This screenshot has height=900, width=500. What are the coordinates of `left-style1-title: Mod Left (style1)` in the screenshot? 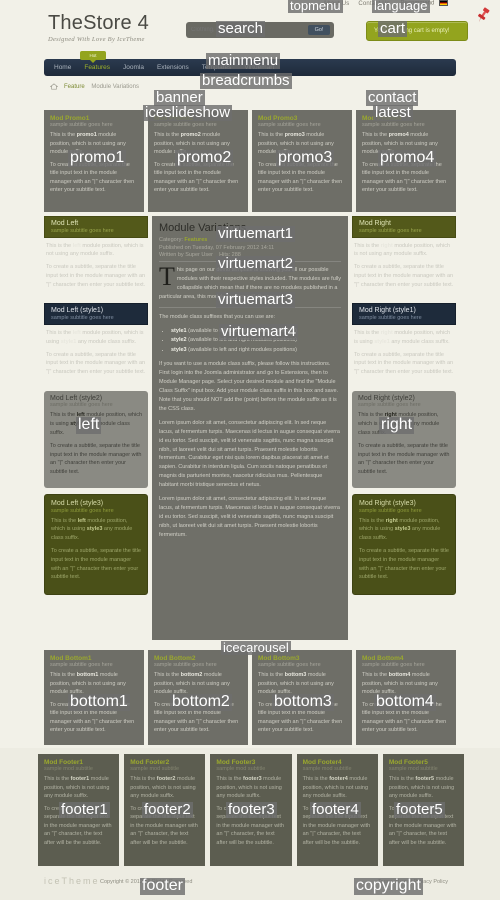 It's located at (77, 311).